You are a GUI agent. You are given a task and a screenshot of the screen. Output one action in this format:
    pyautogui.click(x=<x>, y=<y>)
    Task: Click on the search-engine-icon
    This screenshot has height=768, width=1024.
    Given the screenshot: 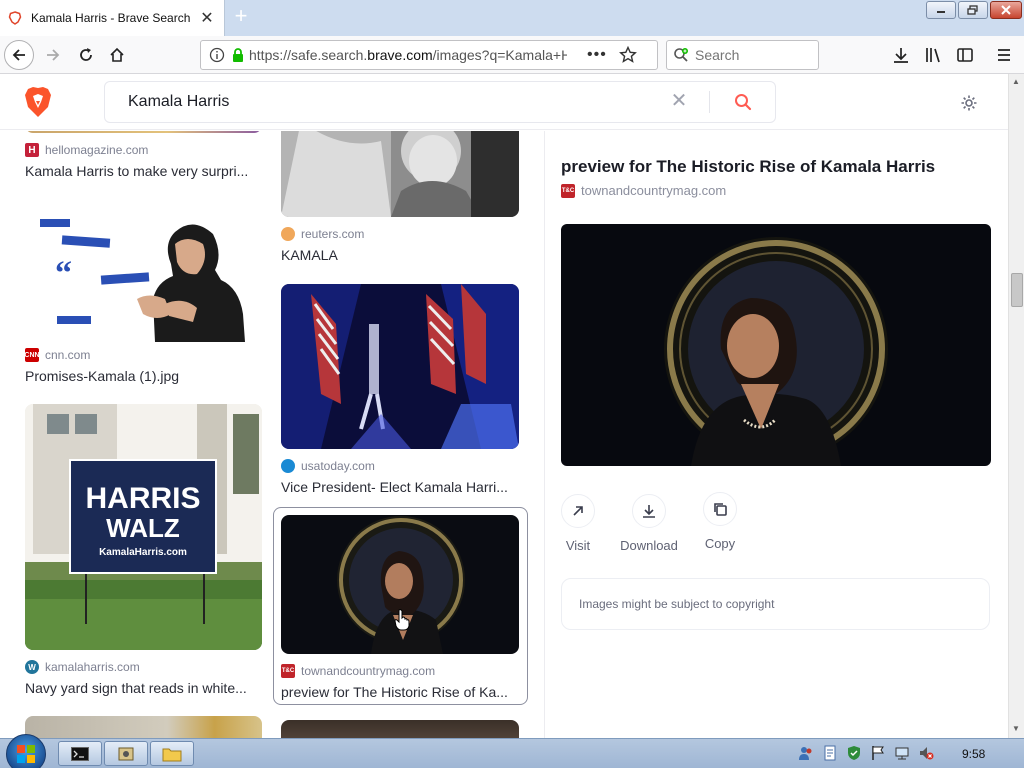 What is the action you would take?
    pyautogui.click(x=681, y=55)
    